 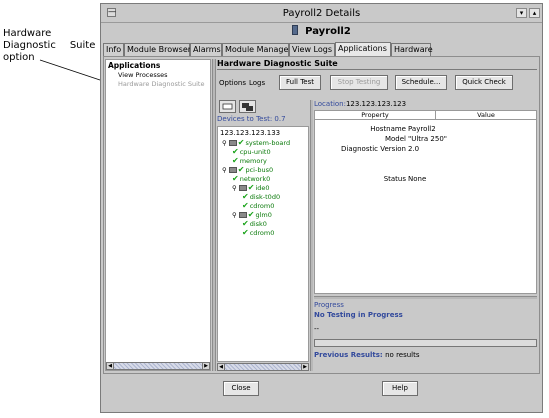 I want to click on logs-link: Logs, so click(x=257, y=83).